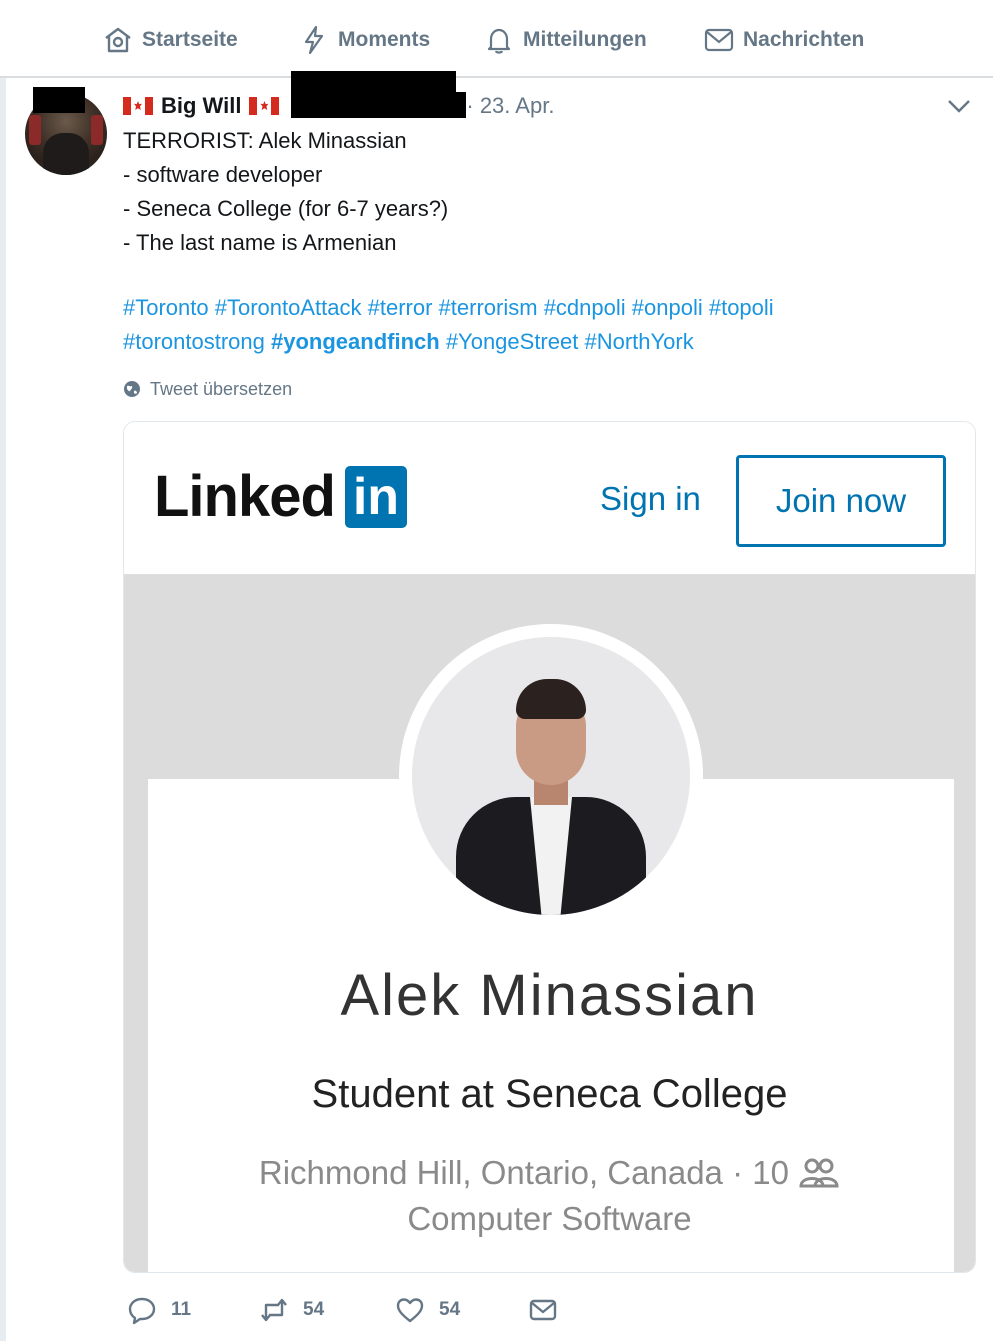  What do you see at coordinates (667, 307) in the screenshot?
I see `hashtag-link: #onpoli` at bounding box center [667, 307].